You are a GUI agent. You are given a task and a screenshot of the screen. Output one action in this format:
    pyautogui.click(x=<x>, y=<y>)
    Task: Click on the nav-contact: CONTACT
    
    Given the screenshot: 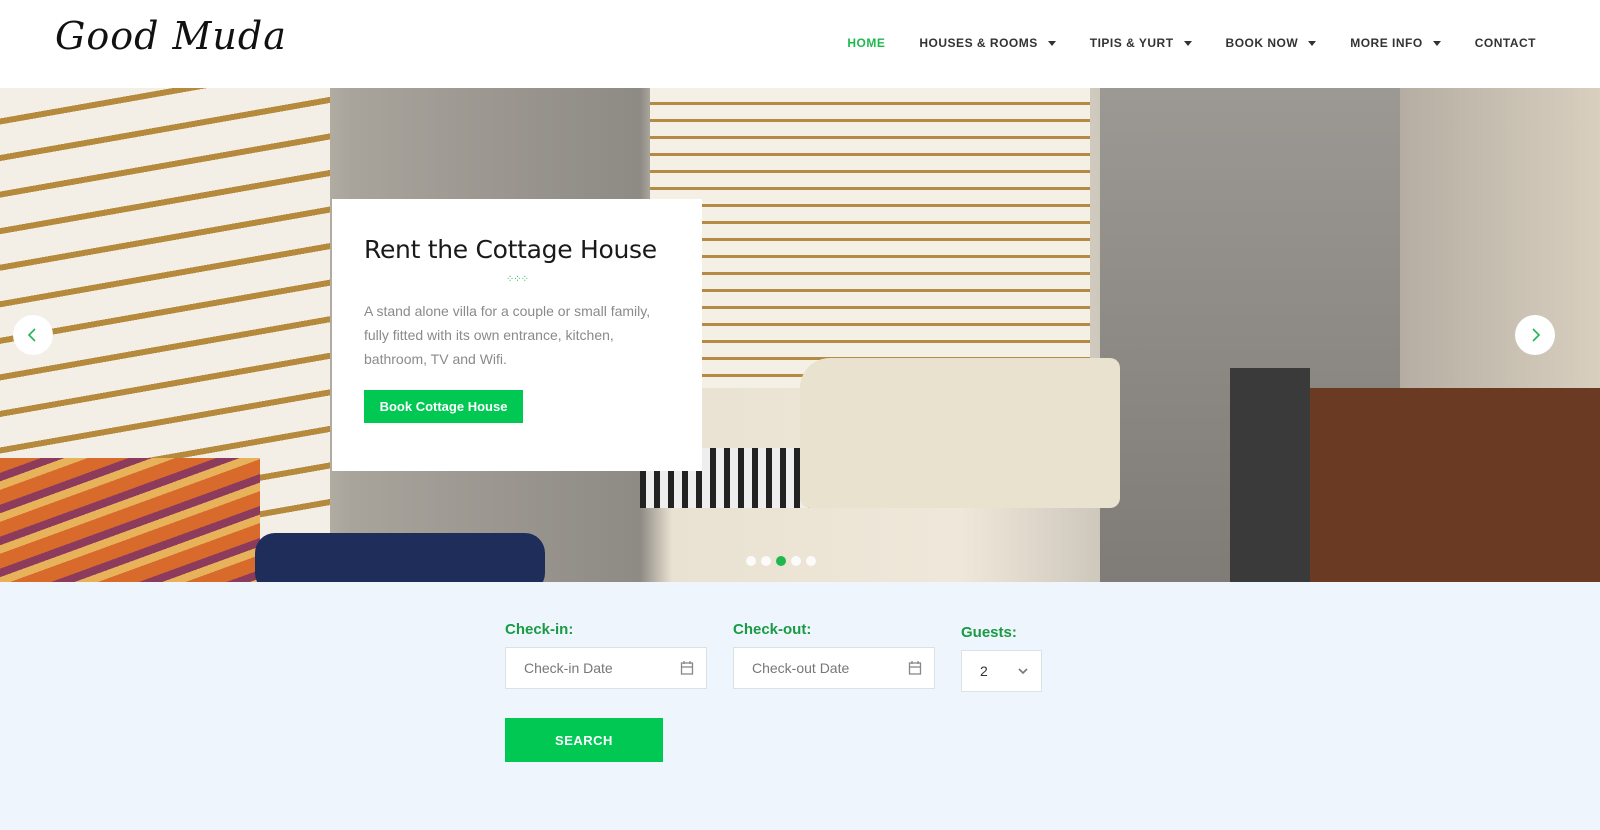 What is the action you would take?
    pyautogui.click(x=1505, y=43)
    